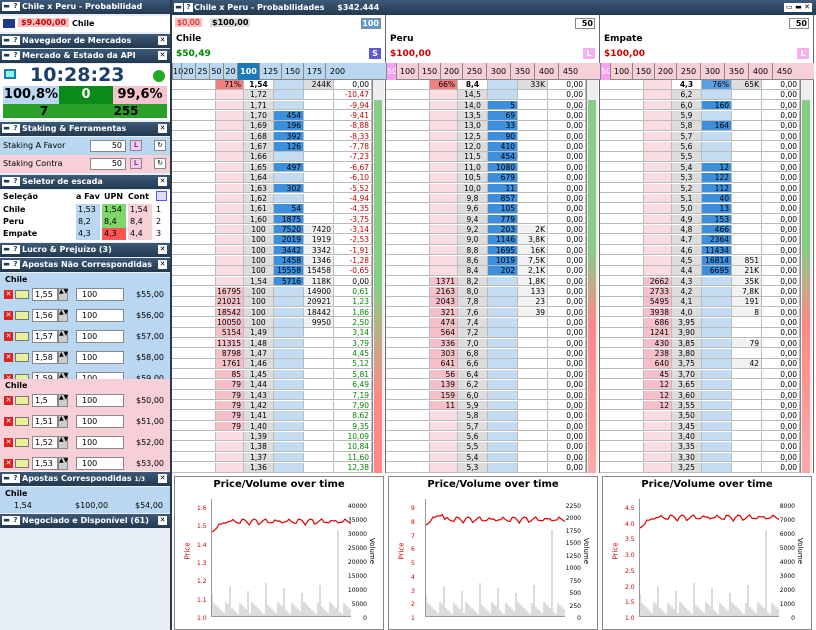  Describe the element at coordinates (259, 198) in the screenshot. I see `ladder-cell: 1,62` at that location.